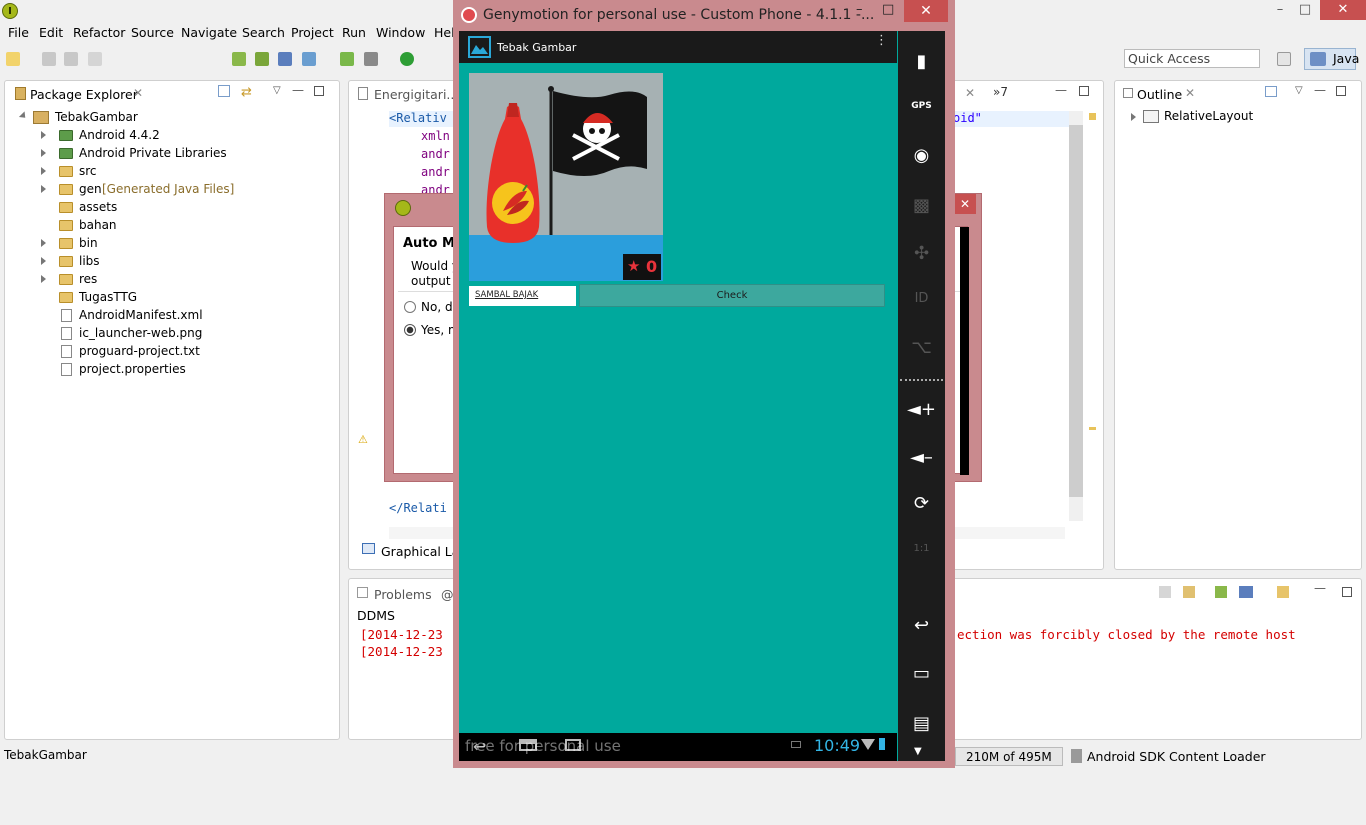 The image size is (1366, 825). I want to click on radio-yes, so click(410, 330).